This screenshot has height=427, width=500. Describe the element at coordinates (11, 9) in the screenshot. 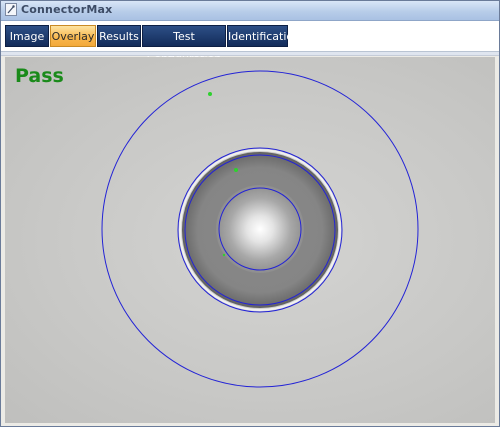

I see `app-icon` at that location.